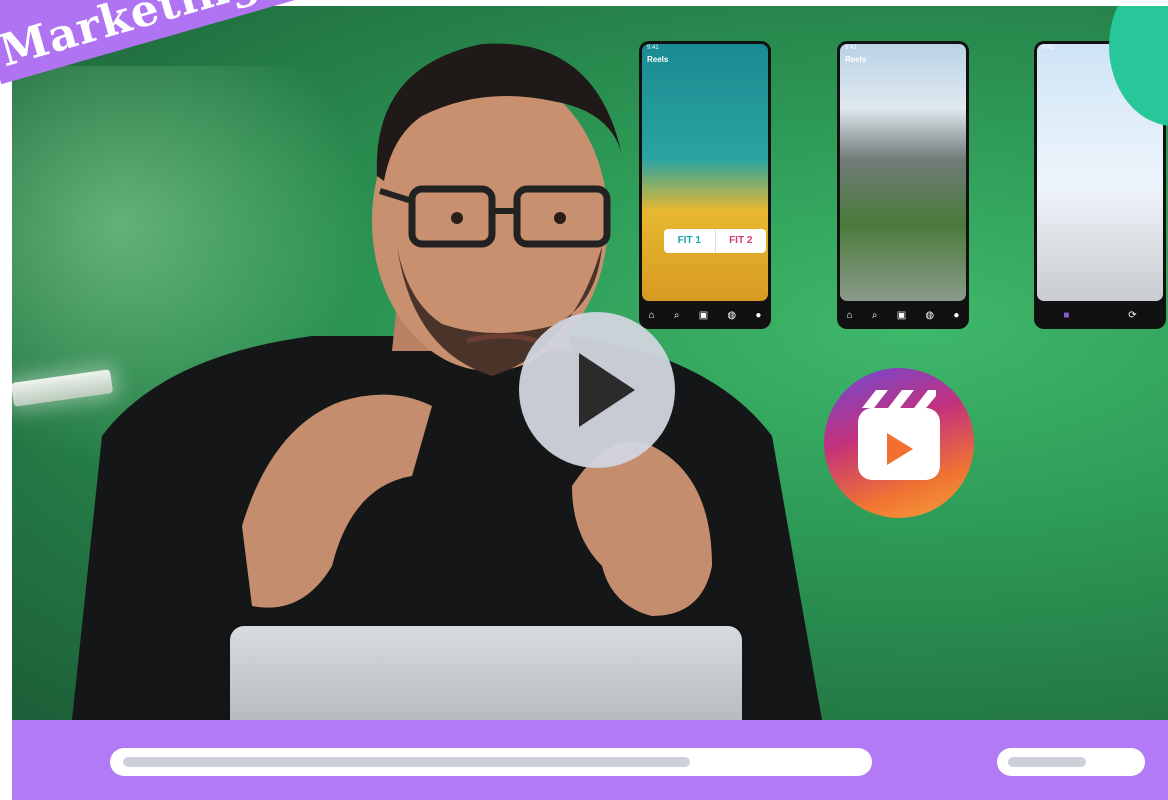 This screenshot has height=800, width=1168. Describe the element at coordinates (741, 240) in the screenshot. I see `poll-option-fit2: FIT 2` at that location.